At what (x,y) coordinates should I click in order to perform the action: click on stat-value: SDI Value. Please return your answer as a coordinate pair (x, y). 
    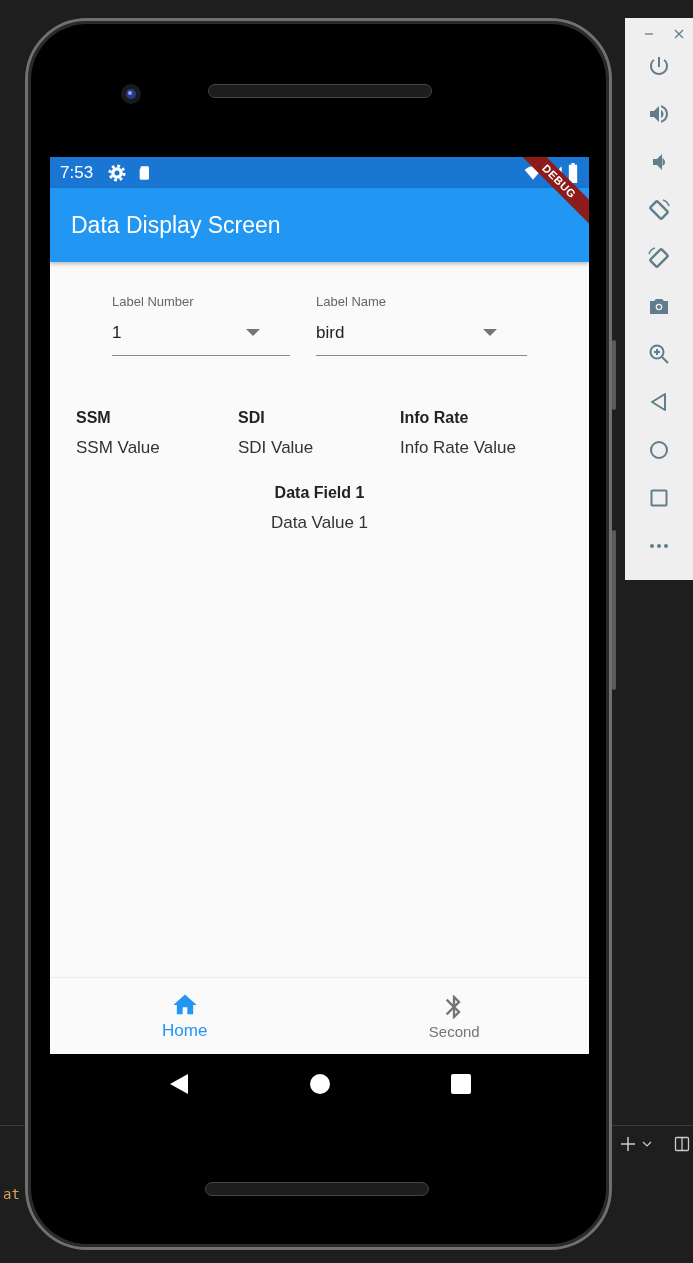
    Looking at the image, I should click on (276, 448).